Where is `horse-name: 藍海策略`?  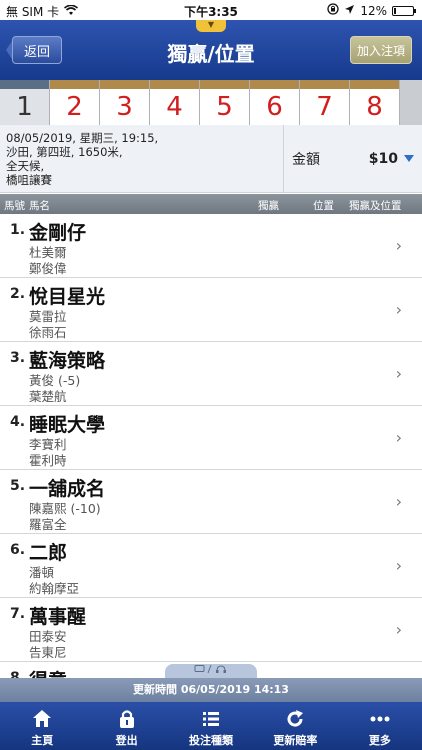 horse-name: 藍海策略 is located at coordinates (67, 361).